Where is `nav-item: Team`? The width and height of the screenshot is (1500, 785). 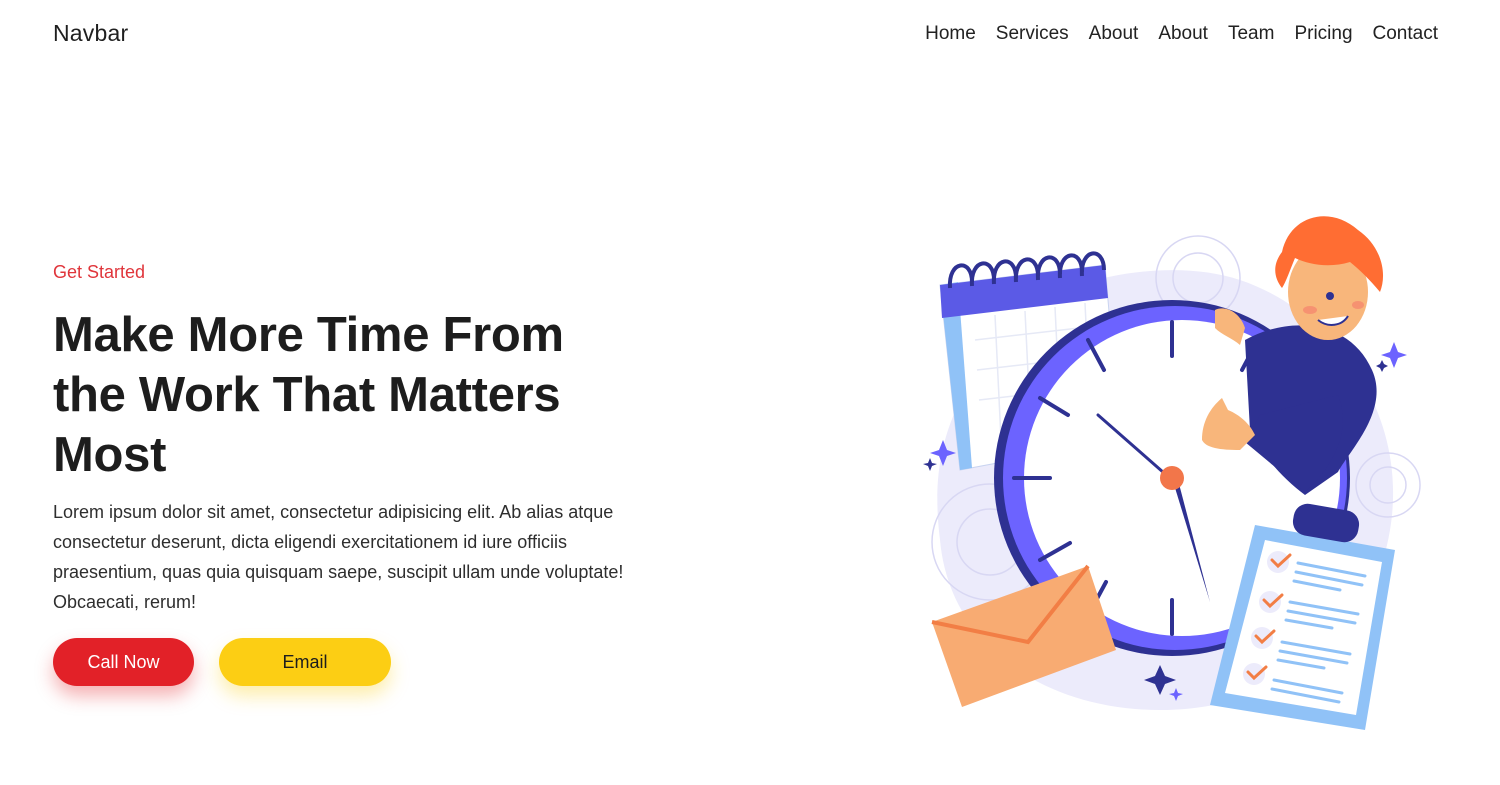 nav-item: Team is located at coordinates (1251, 34).